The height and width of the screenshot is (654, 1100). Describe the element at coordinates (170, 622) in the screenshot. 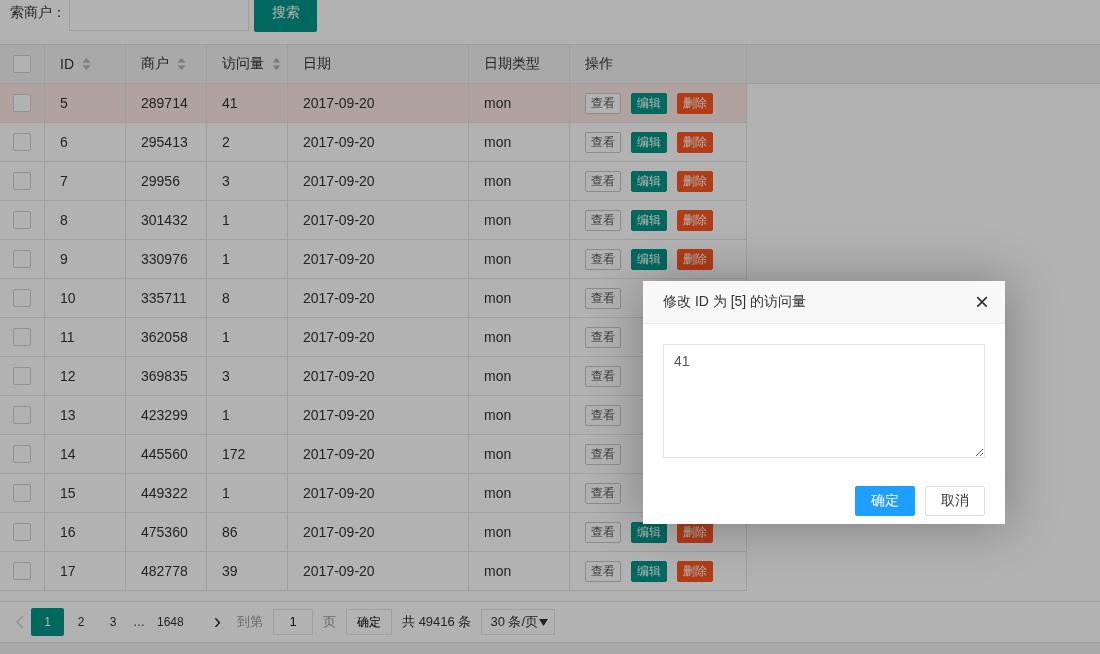

I see `page-button: 1648` at that location.